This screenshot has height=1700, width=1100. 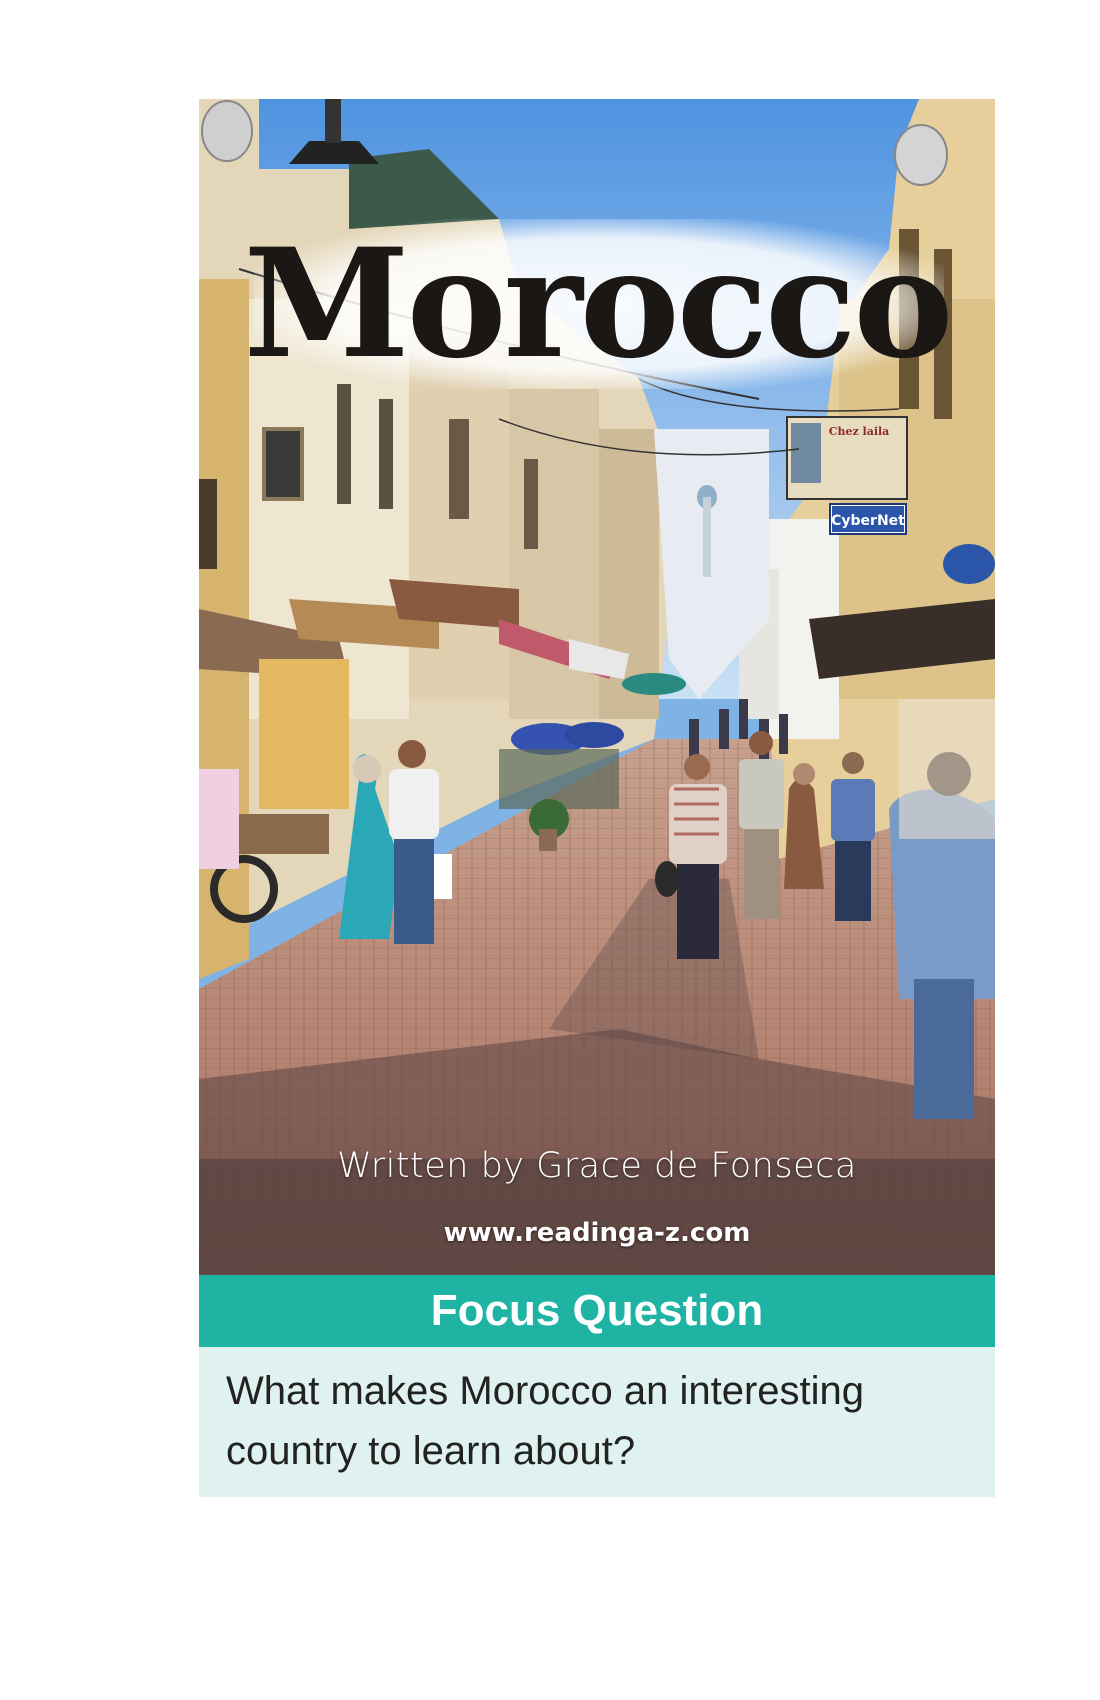 What do you see at coordinates (859, 431) in the screenshot?
I see `sign-chez-laila: Chez laila` at bounding box center [859, 431].